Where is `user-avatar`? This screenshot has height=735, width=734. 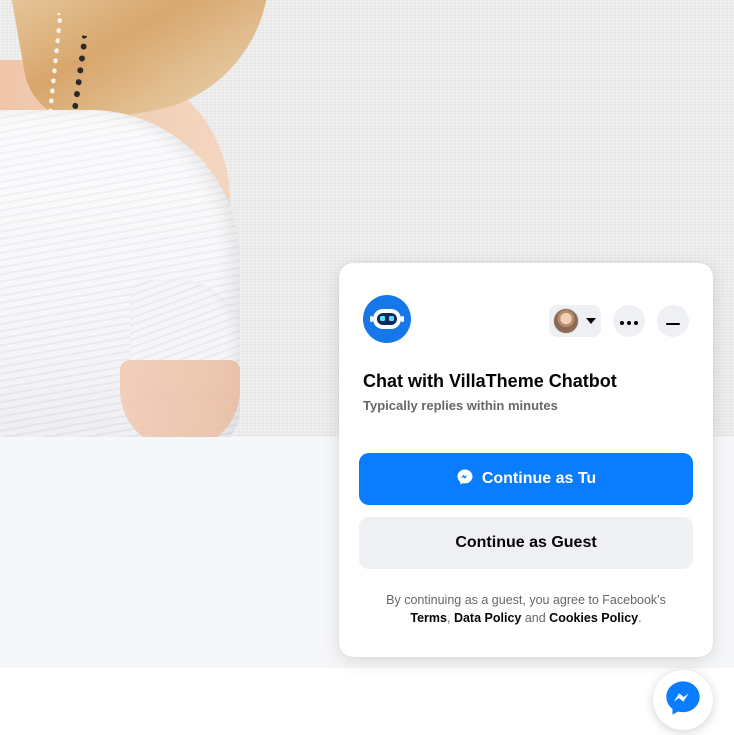 user-avatar is located at coordinates (566, 321).